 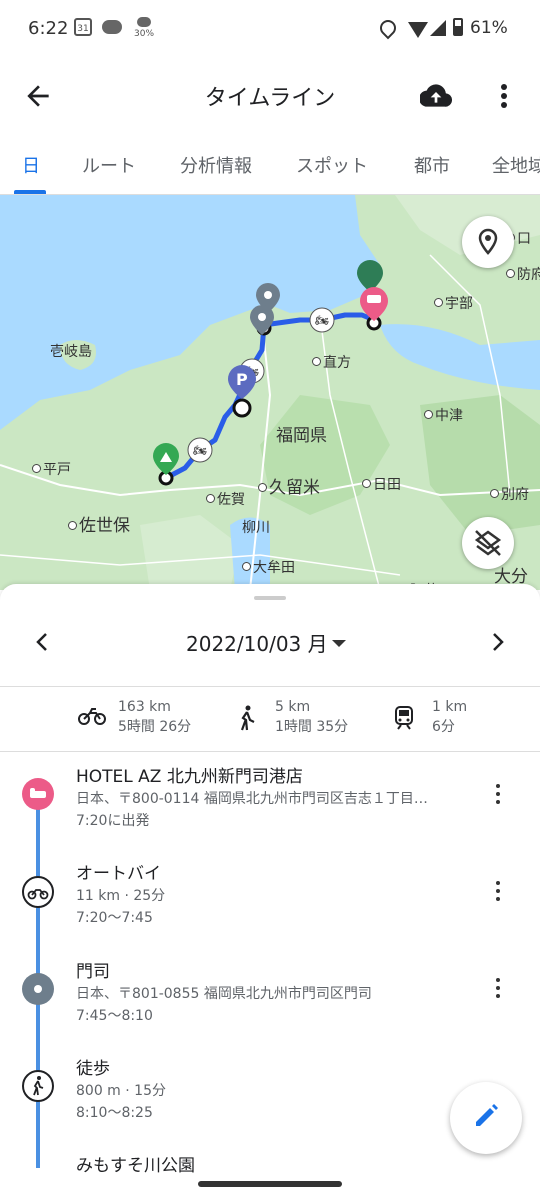 What do you see at coordinates (135, 717) in the screenshot?
I see `stat-motorcycle: 163 km 5時間 26分` at bounding box center [135, 717].